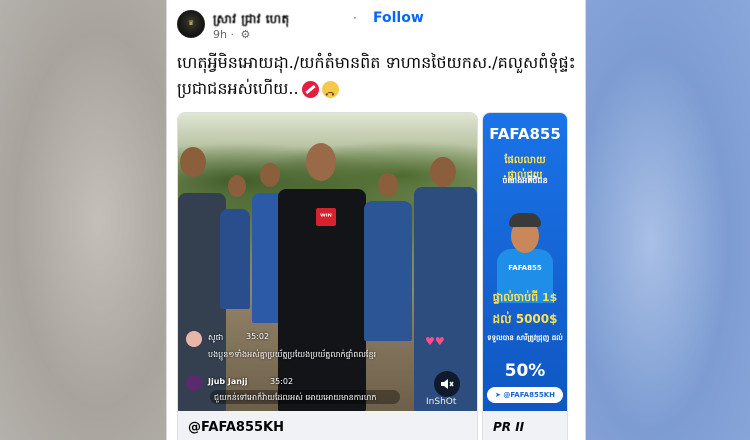  What do you see at coordinates (508, 427) in the screenshot?
I see `slide-2-title: PR II` at bounding box center [508, 427].